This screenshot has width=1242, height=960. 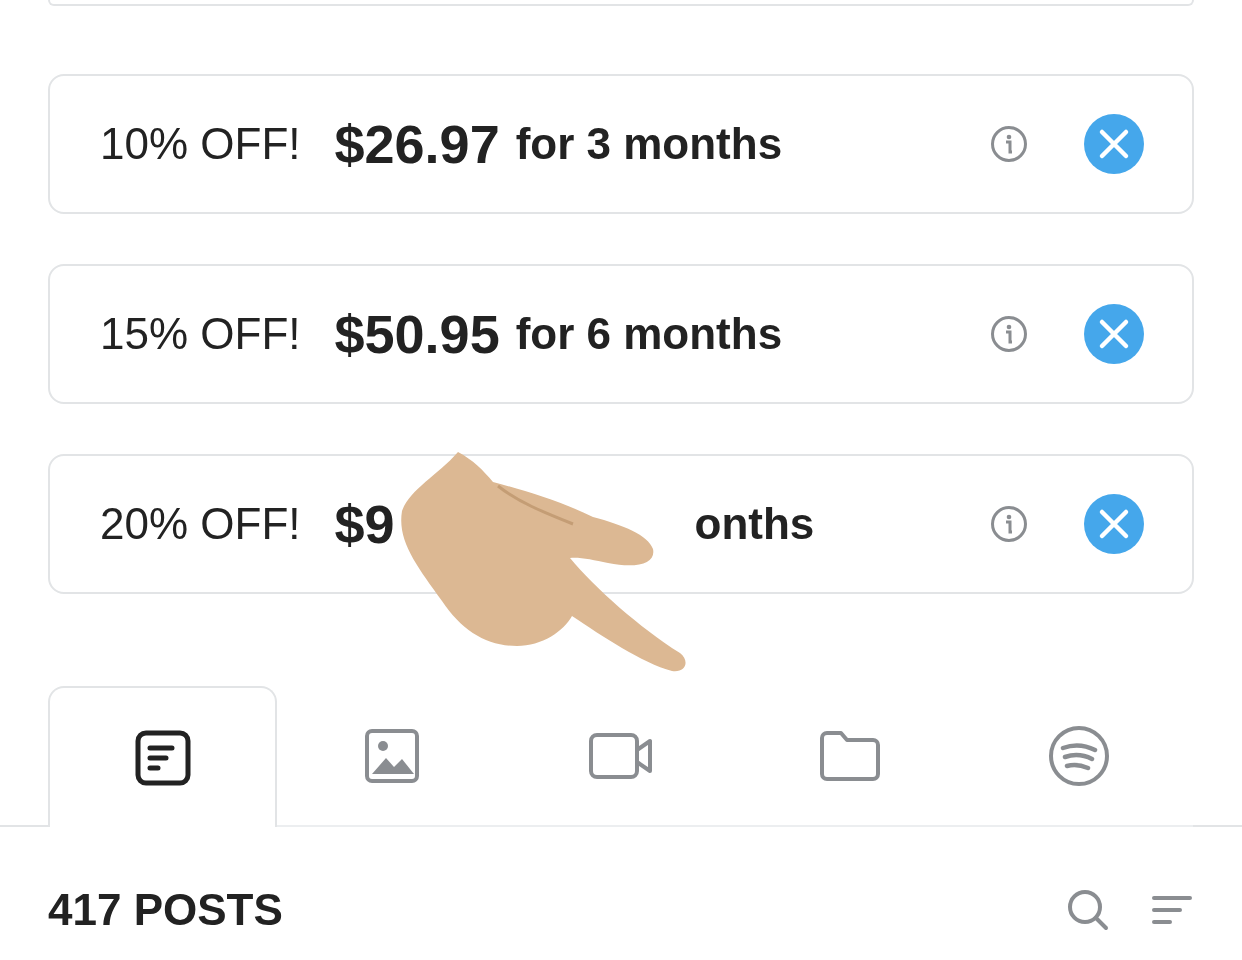 What do you see at coordinates (200, 144) in the screenshot?
I see `discount-label: 10% OFF!` at bounding box center [200, 144].